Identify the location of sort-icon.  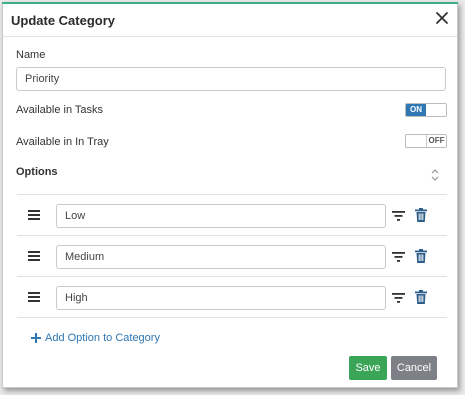
(435, 175).